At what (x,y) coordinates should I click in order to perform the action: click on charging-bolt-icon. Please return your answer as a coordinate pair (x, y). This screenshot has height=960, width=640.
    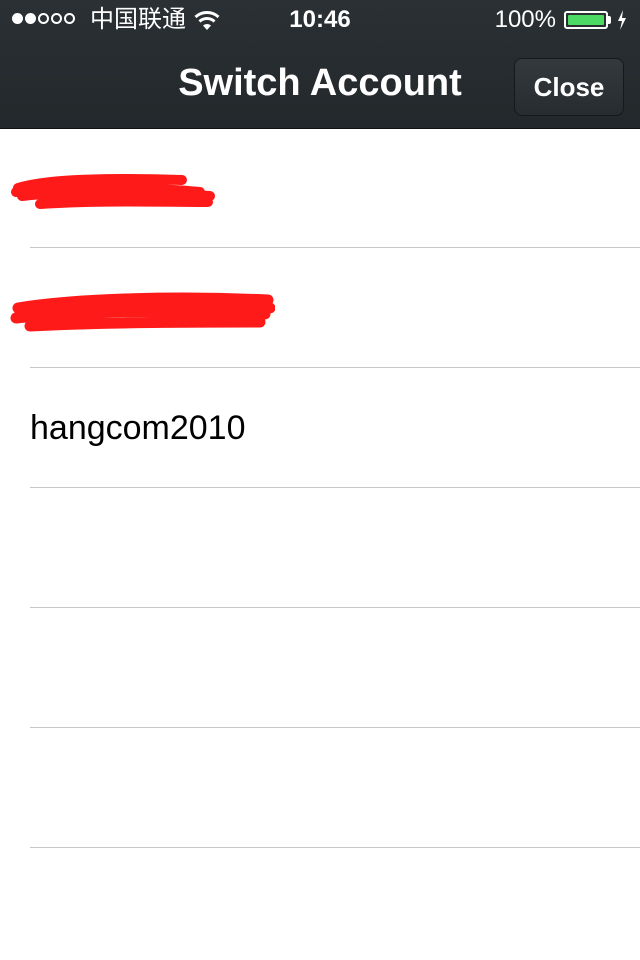
    Looking at the image, I should click on (622, 20).